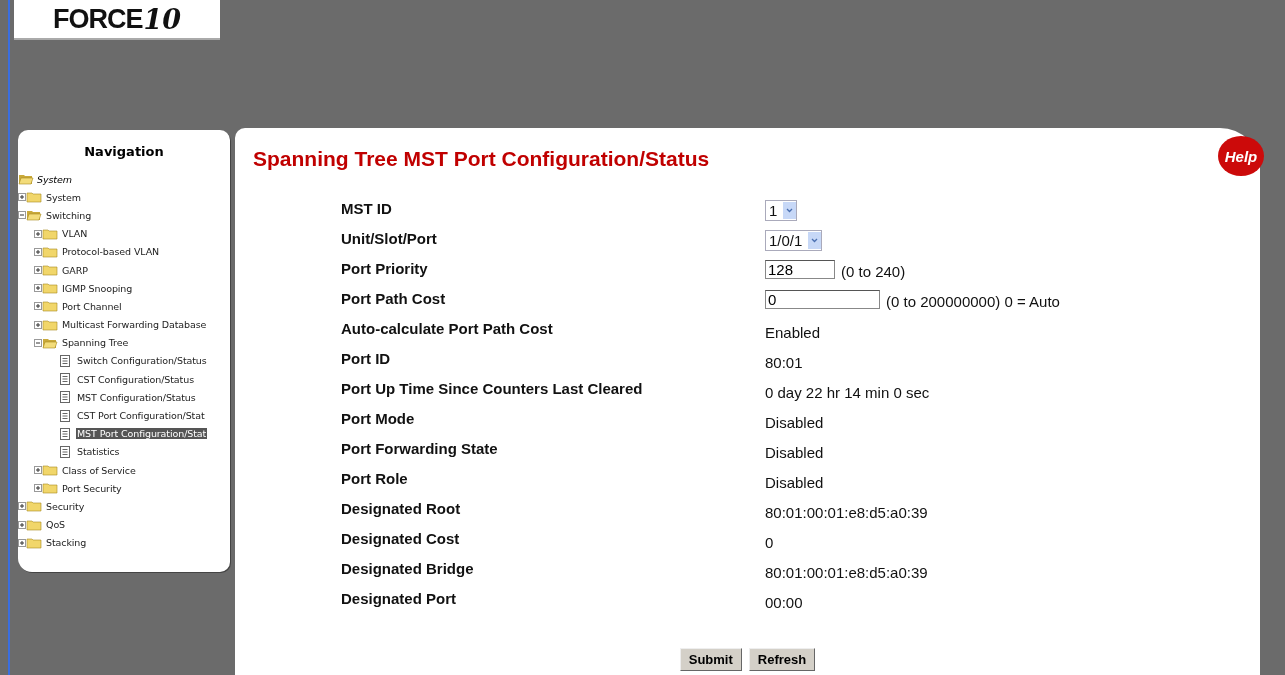  I want to click on form-button: Submit, so click(710, 659).